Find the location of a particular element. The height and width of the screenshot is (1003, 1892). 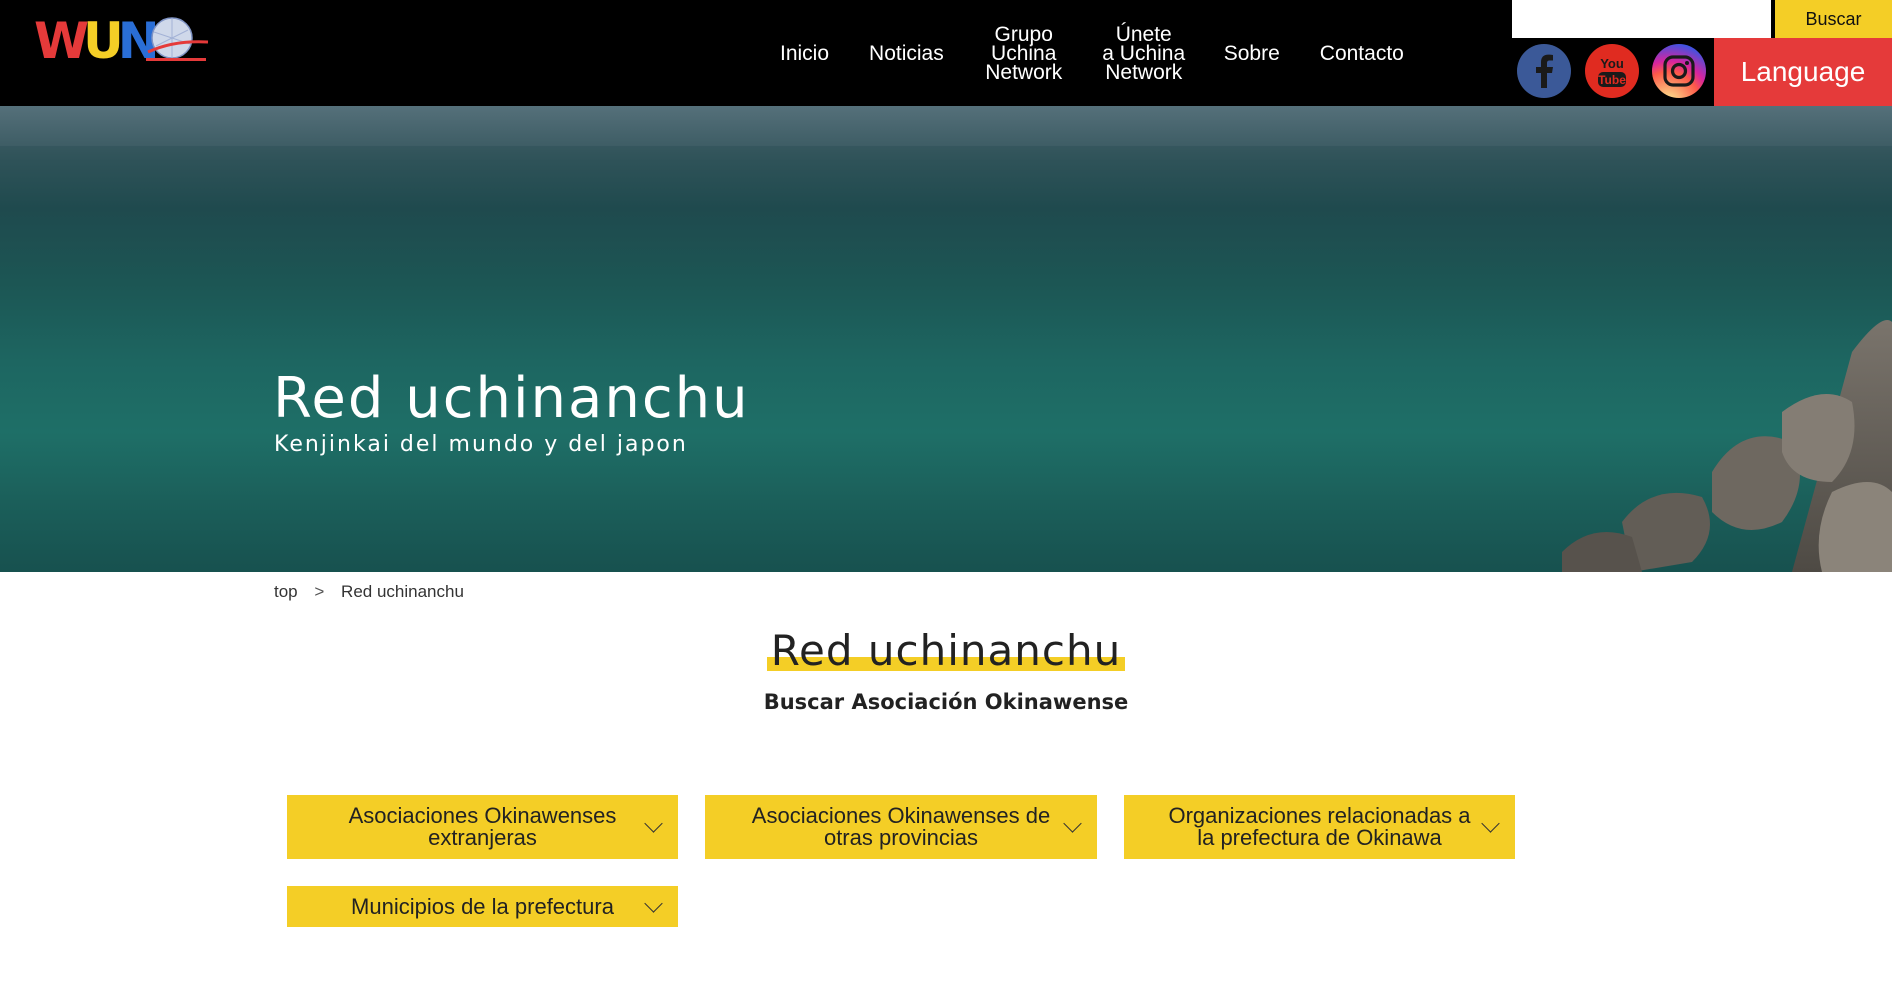

nav-unete-uchina-network: Únete a Uchina Network is located at coordinates (1144, 53).